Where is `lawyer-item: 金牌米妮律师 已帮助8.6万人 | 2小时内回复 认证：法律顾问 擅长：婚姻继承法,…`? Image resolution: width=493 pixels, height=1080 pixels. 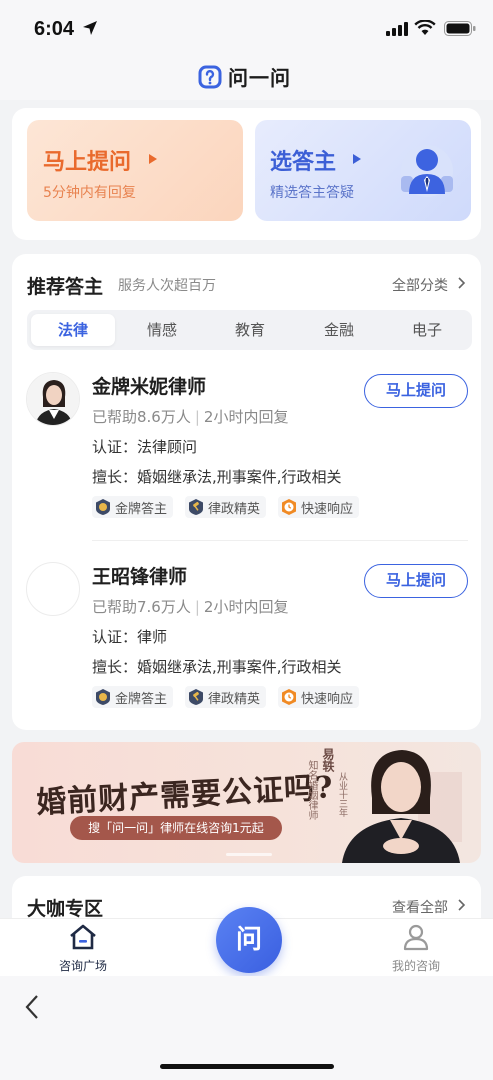
lawyer-item: 金牌米妮律师 已帮助8.6万人 | 2小时内回复 认证：法律顾问 擅长：婚姻继承法,… is located at coordinates (246, 452).